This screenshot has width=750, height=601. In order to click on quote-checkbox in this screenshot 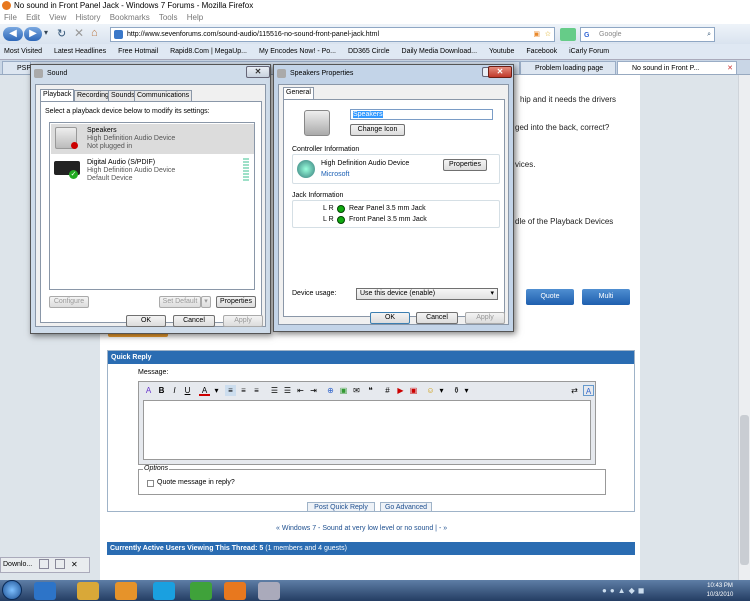, I will do `click(150, 483)`.